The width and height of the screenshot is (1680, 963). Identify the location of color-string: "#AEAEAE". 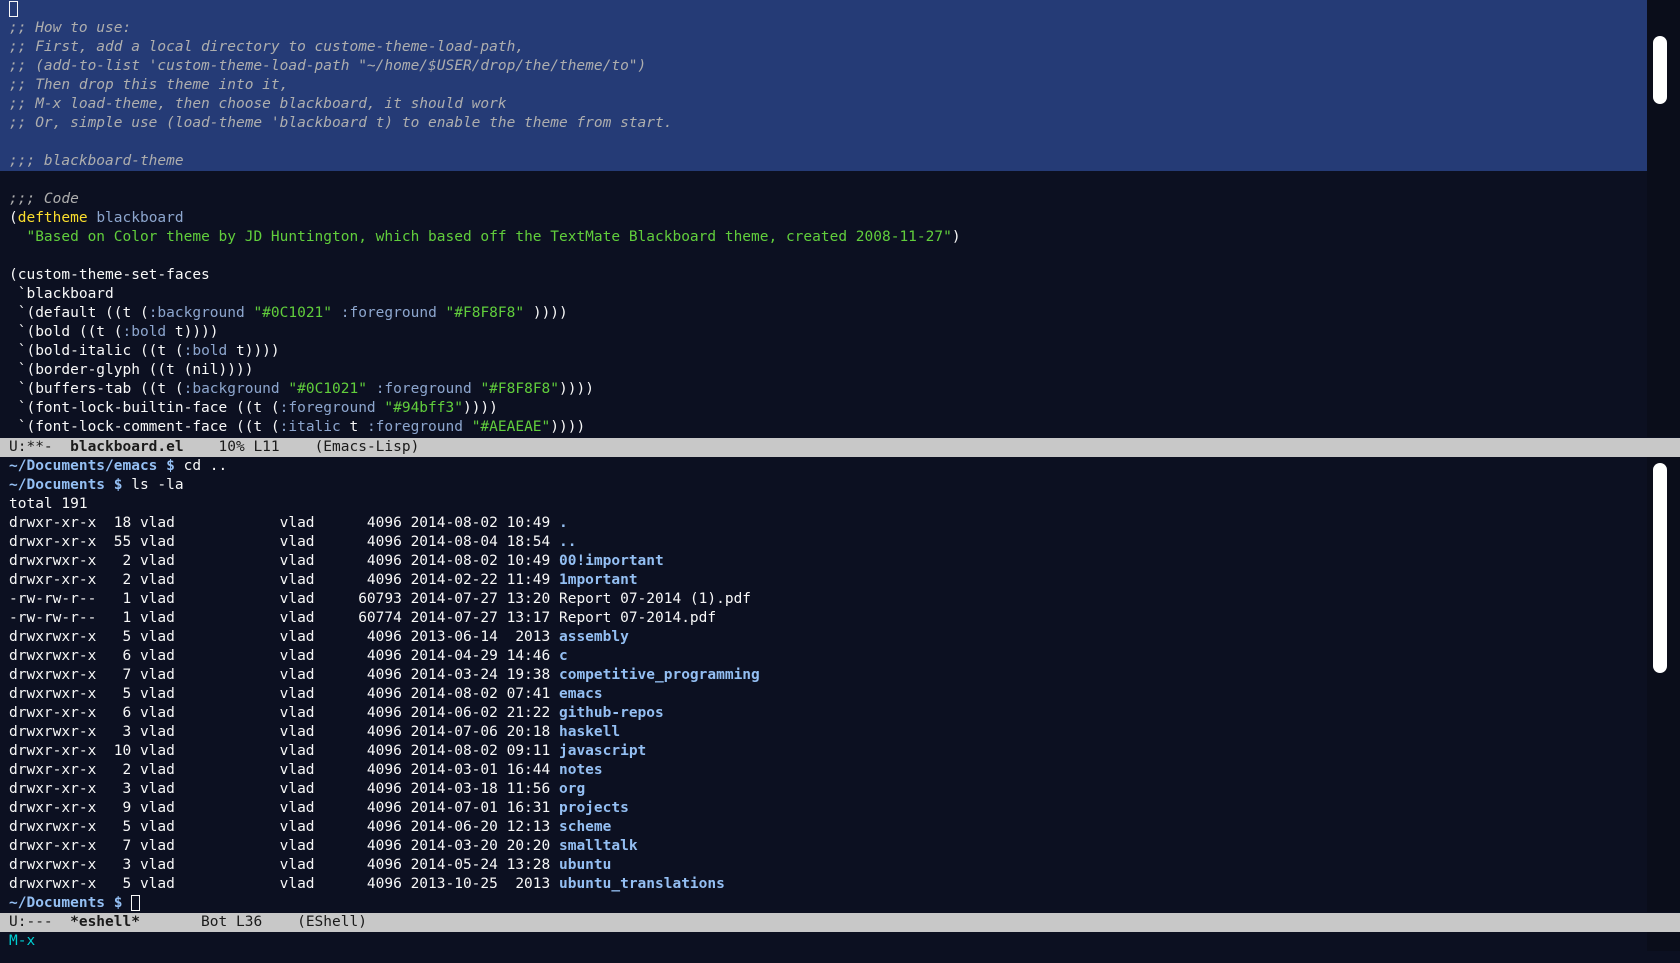
(511, 427).